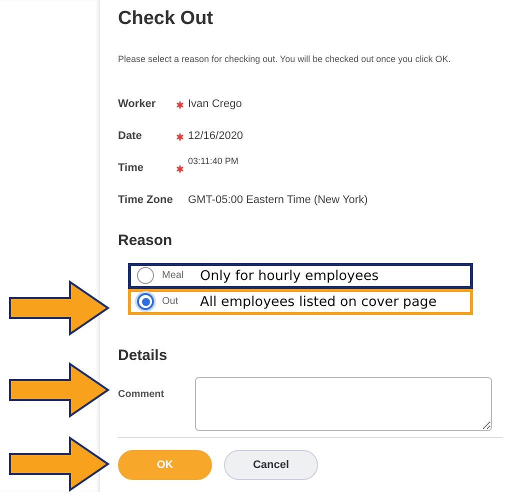 Image resolution: width=521 pixels, height=492 pixels. Describe the element at coordinates (137, 104) in the screenshot. I see `field-label: Worker` at that location.